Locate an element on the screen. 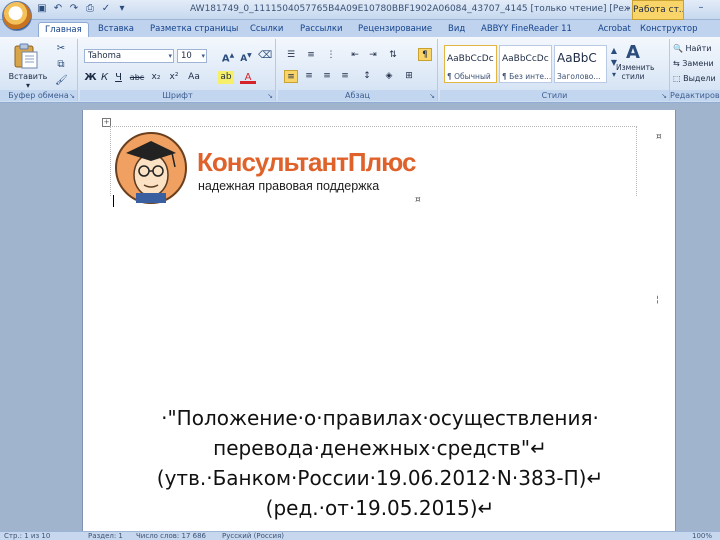 This screenshot has width=720, height=540. sort-icon: ⇅ is located at coordinates (393, 55).